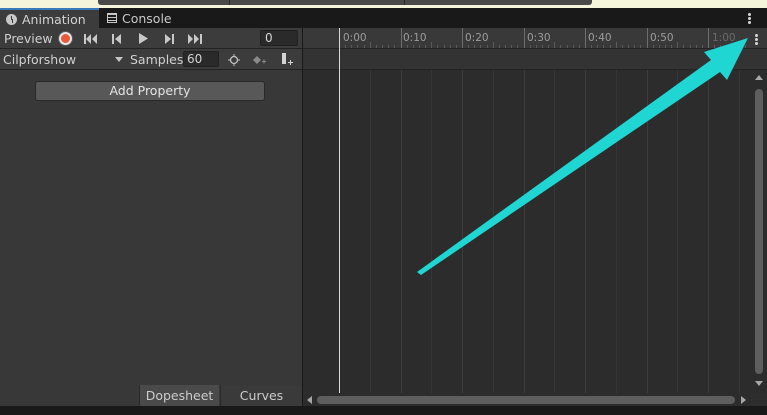 This screenshot has width=767, height=415. I want to click on last-keyframe-button, so click(195, 38).